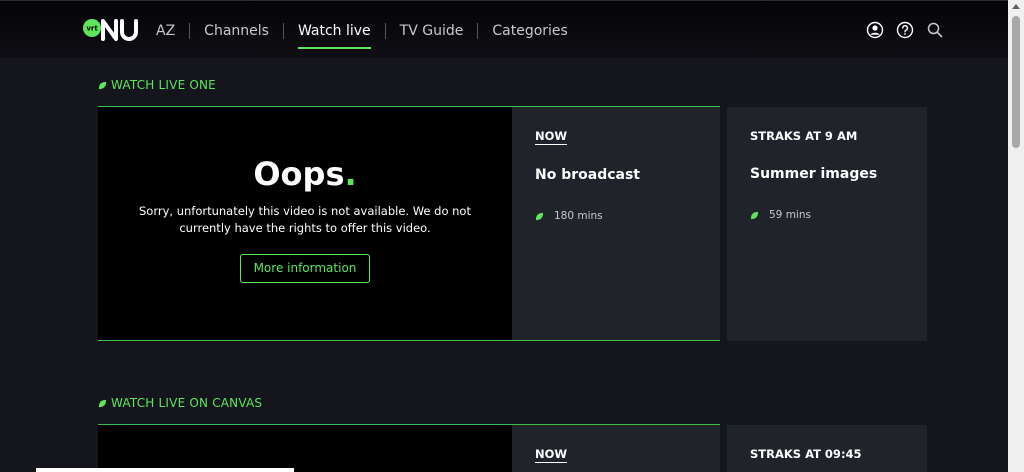 The height and width of the screenshot is (472, 1024). Describe the element at coordinates (165, 470) in the screenshot. I see `bottom-overlay-bar` at that location.